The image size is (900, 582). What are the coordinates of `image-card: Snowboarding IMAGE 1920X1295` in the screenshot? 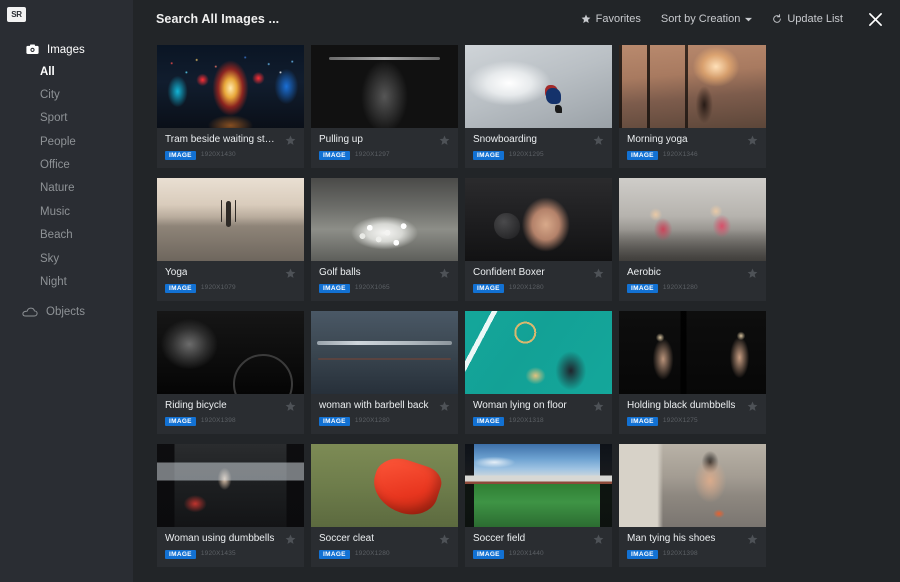 It's located at (538, 106).